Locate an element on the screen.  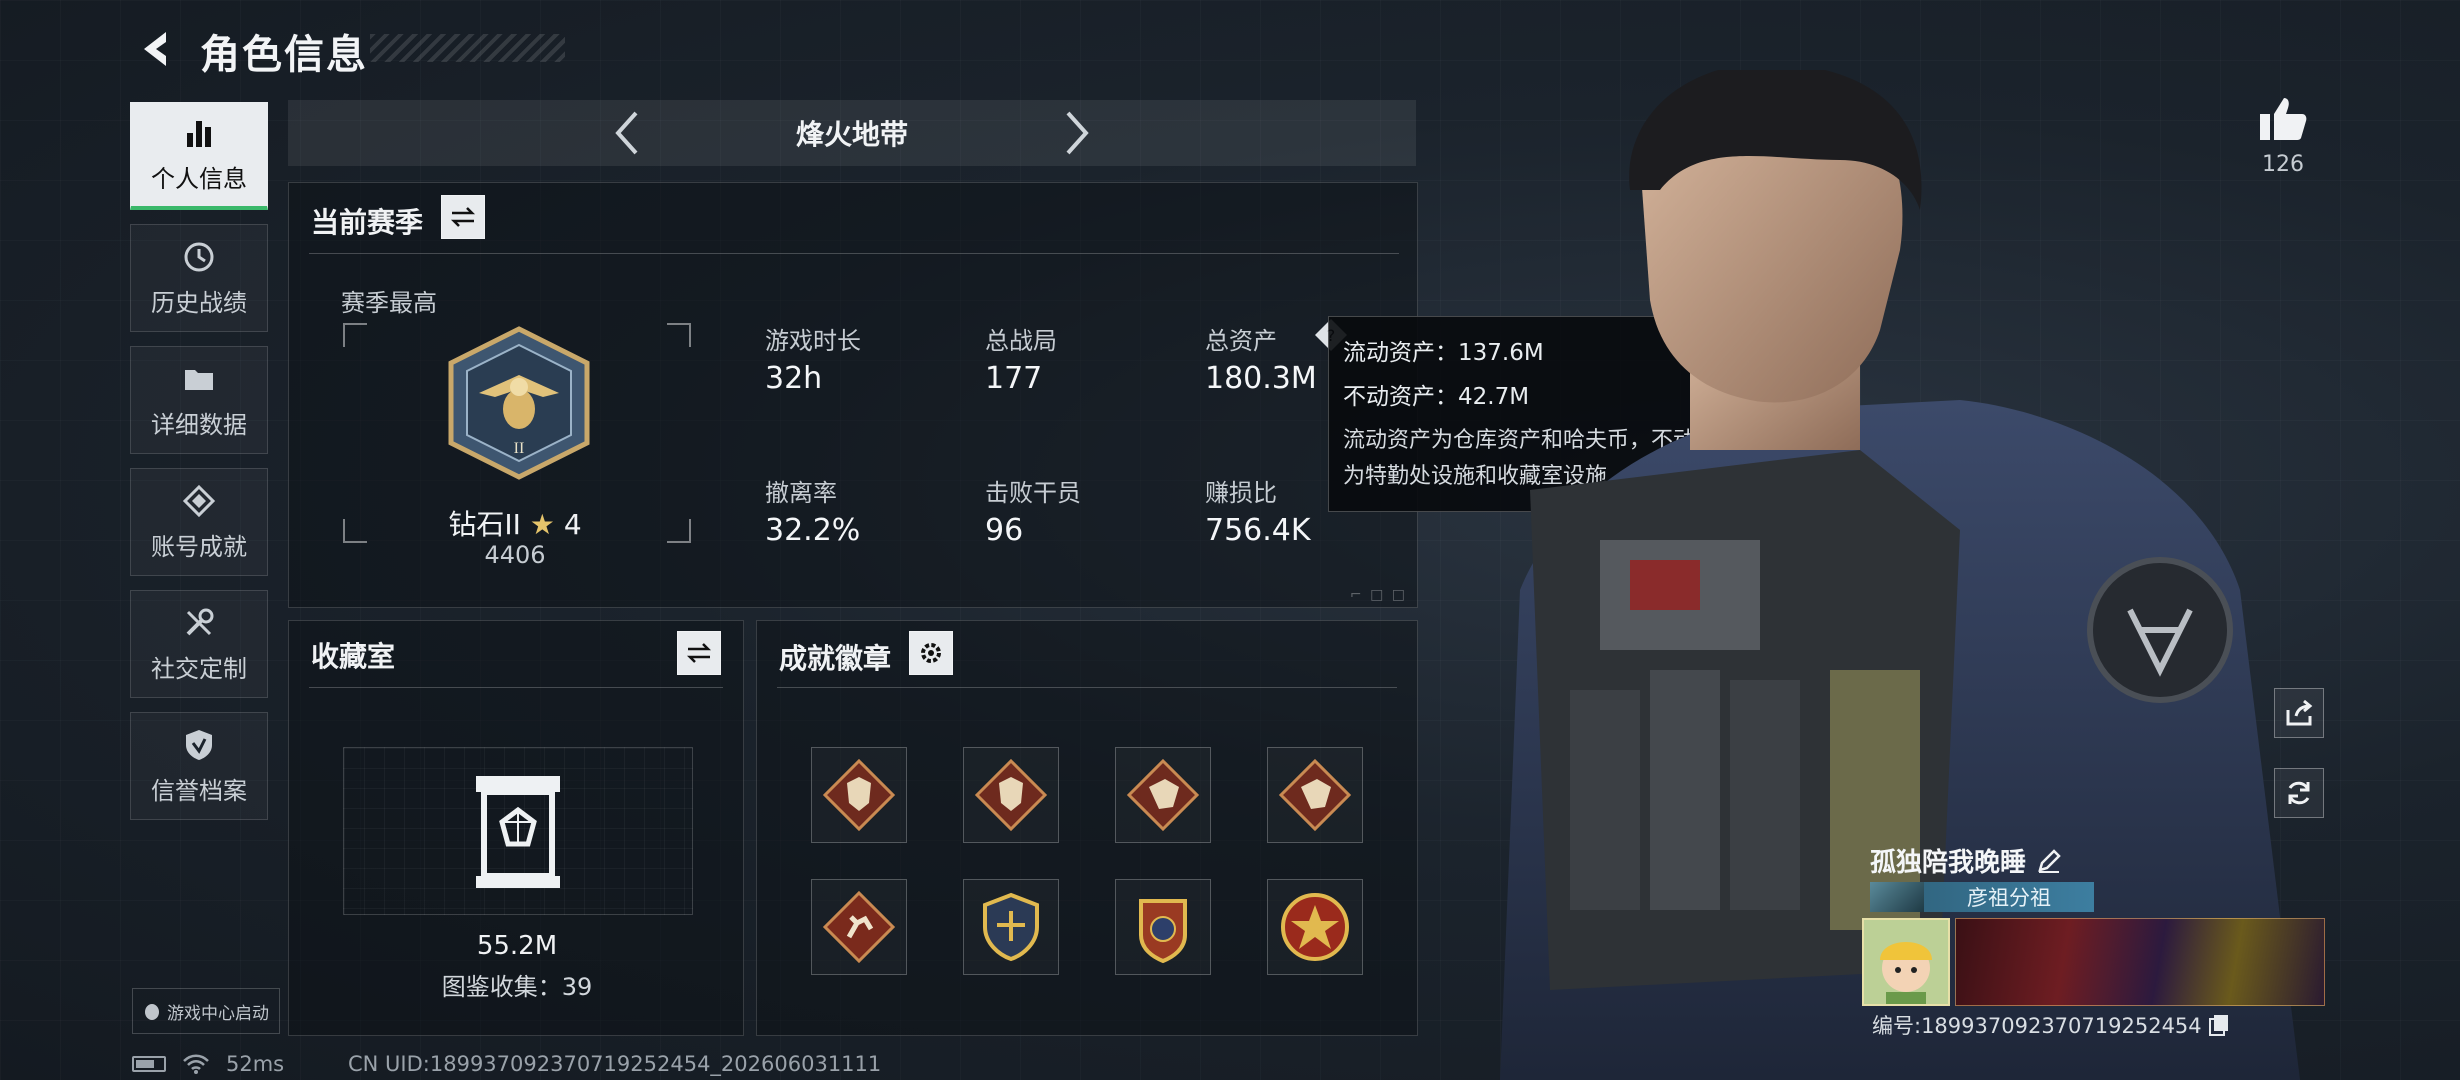
nav-item-label: 账号成就 is located at coordinates (199, 546).